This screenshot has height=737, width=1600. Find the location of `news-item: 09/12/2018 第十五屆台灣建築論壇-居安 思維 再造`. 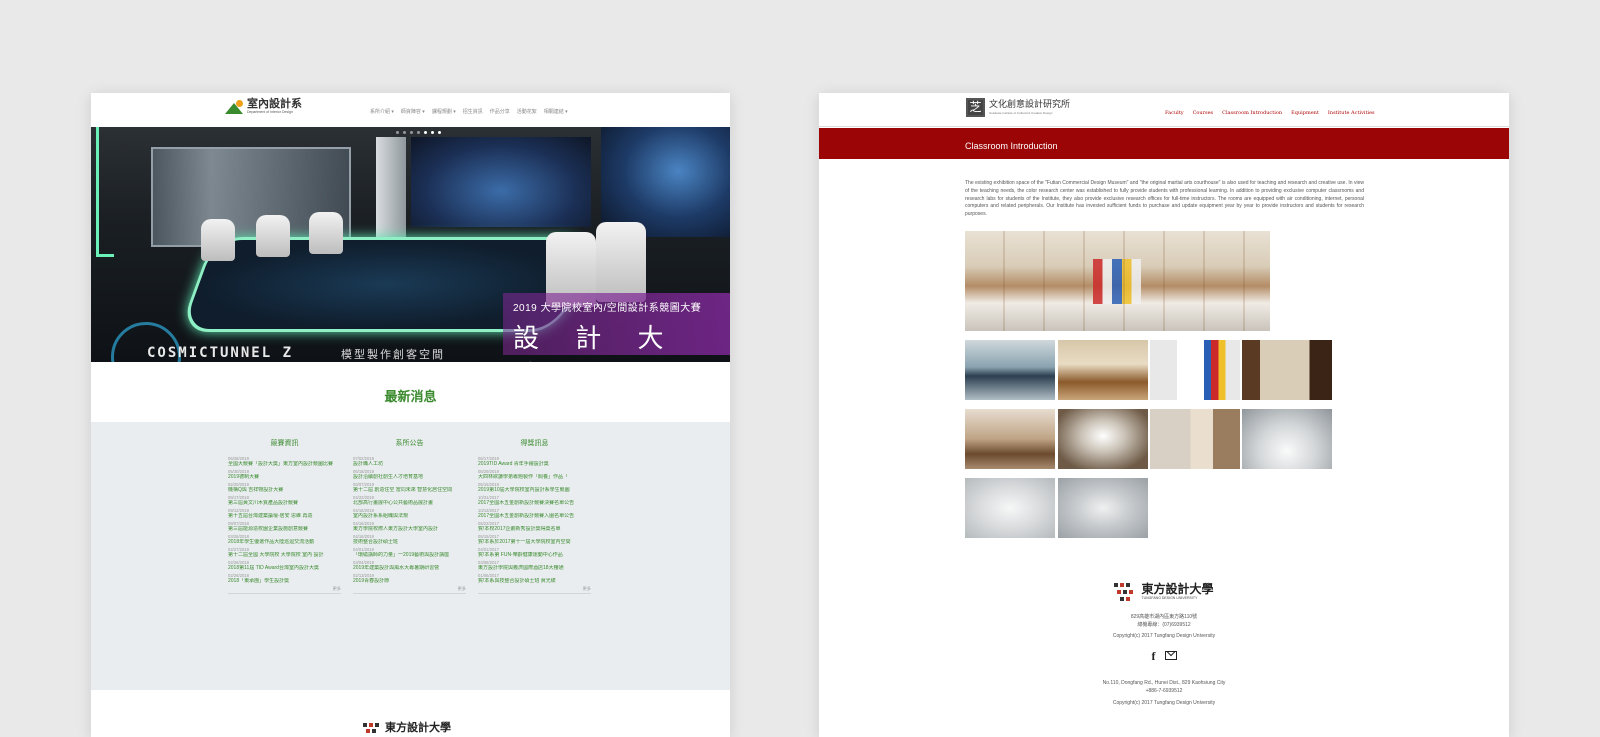

news-item: 09/12/2018 第十五屆台灣建築論壇-居安 思維 再造 is located at coordinates (284, 514).